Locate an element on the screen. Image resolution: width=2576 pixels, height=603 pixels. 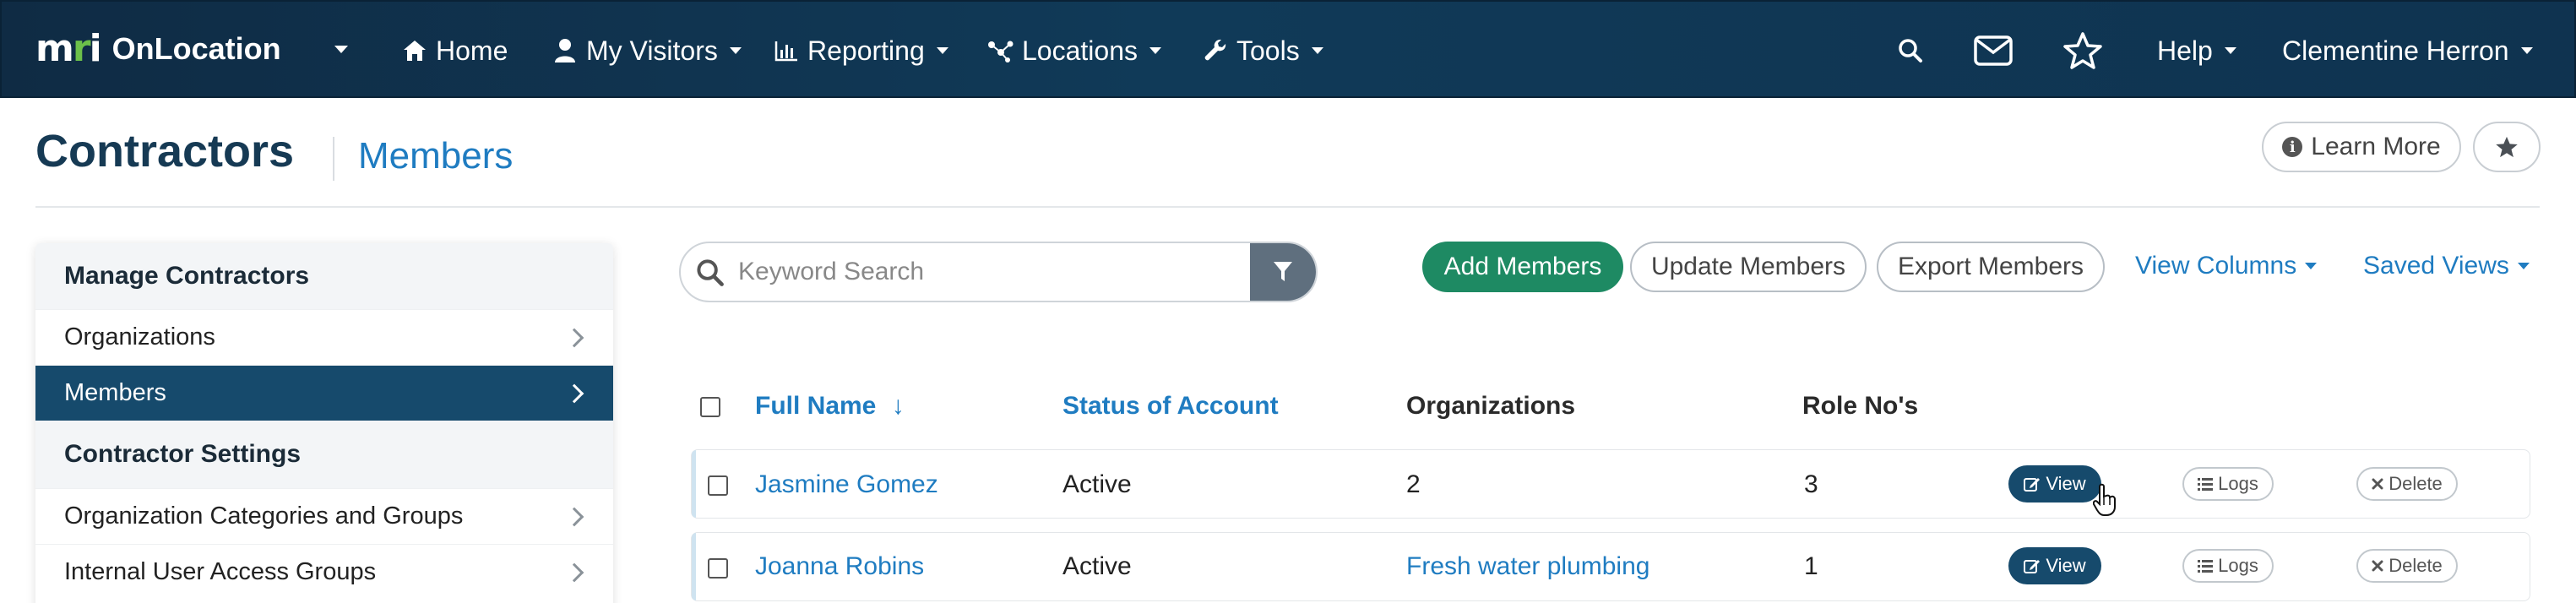
sidebar-item-members: Members is located at coordinates (324, 393).